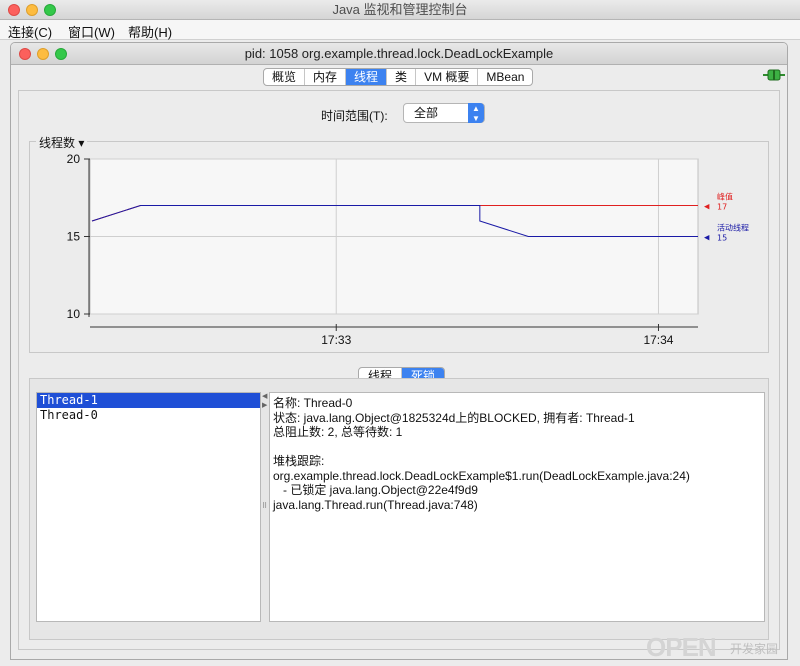 Image resolution: width=800 pixels, height=666 pixels. What do you see at coordinates (354, 116) in the screenshot?
I see `time-range-label: 时间范围(T):` at bounding box center [354, 116].